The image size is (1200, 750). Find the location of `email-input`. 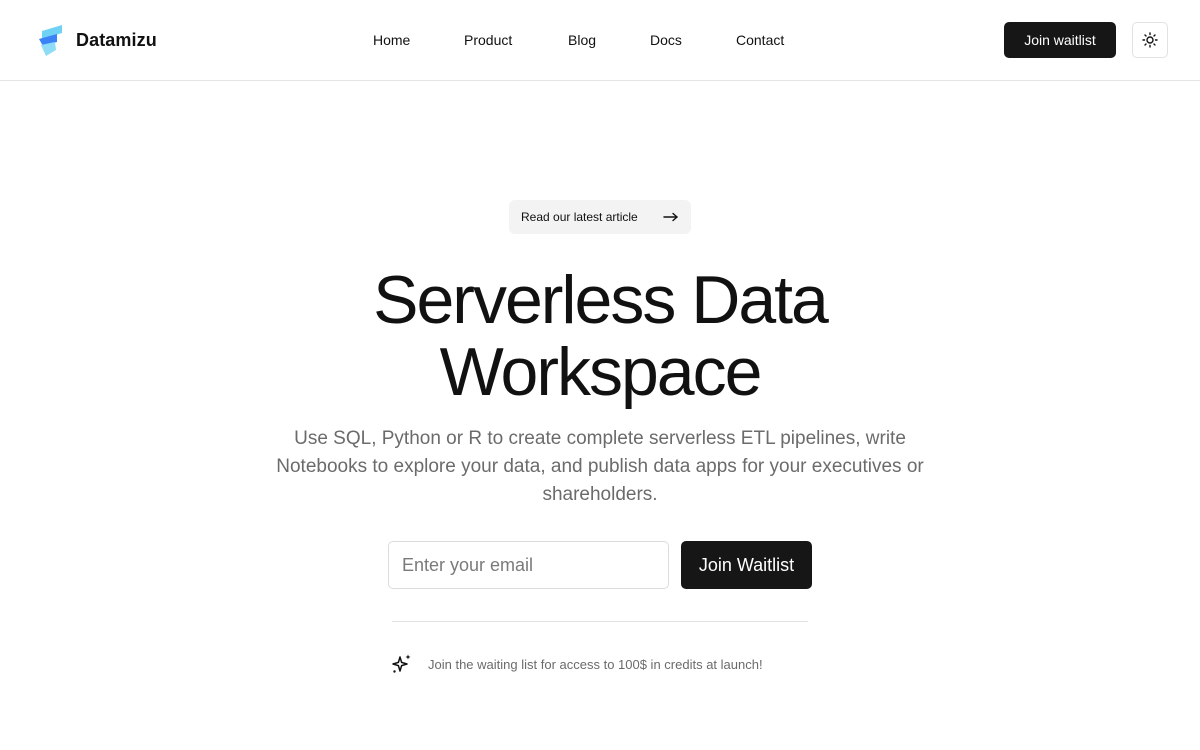

email-input is located at coordinates (528, 565).